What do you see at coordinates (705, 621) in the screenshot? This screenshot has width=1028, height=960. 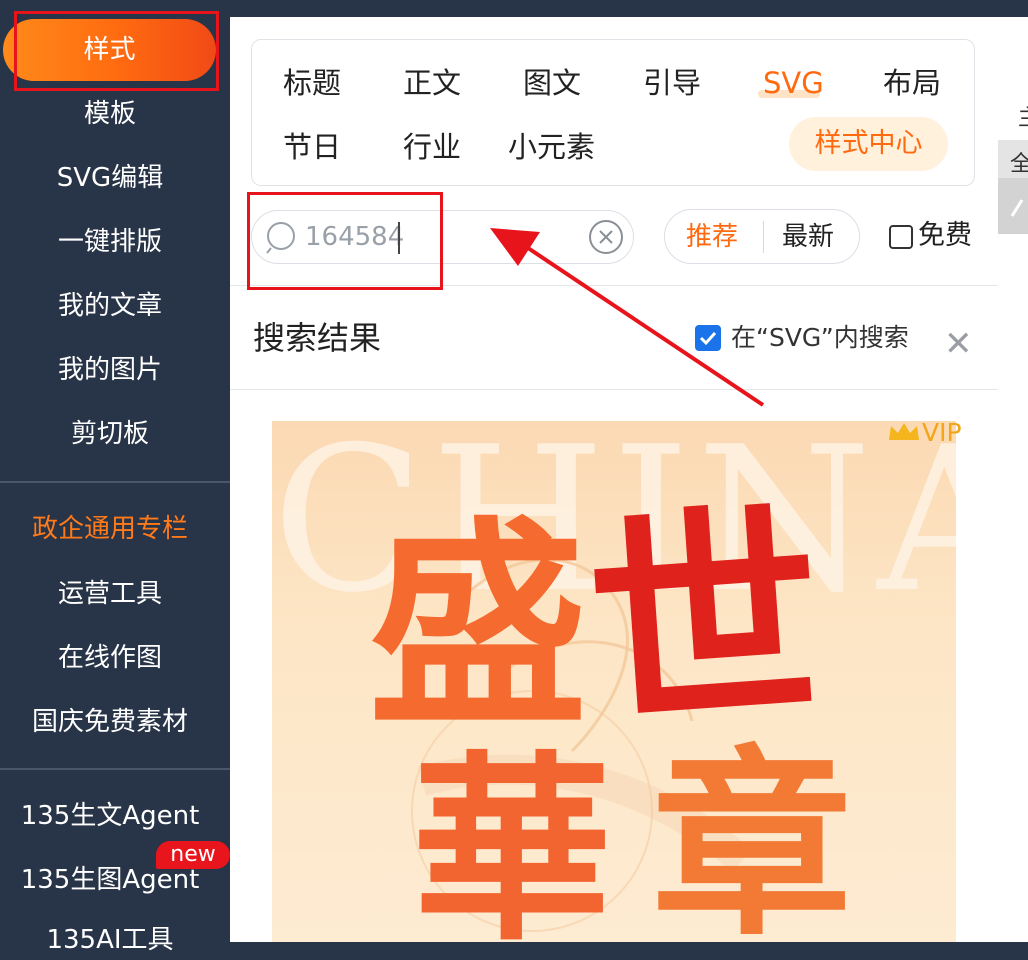 I see `poster-title-char: 世` at bounding box center [705, 621].